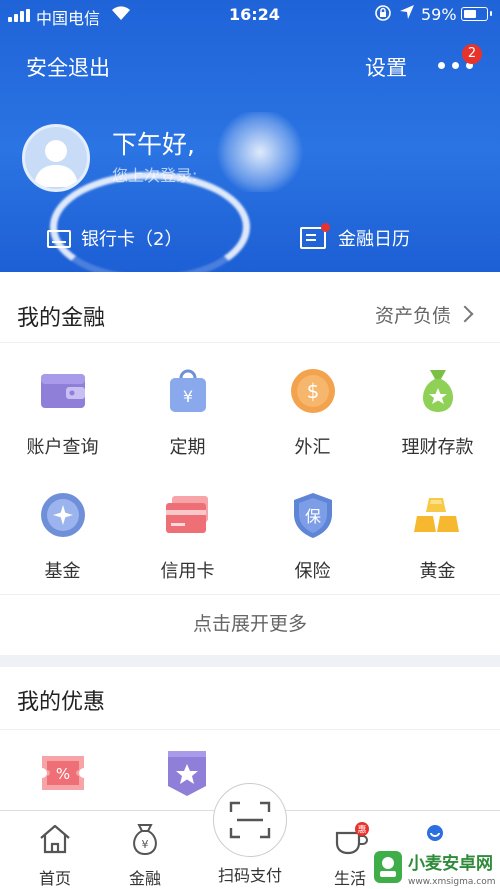  Describe the element at coordinates (374, 239) in the screenshot. I see `finance-calendar-label: 金融日历` at that location.